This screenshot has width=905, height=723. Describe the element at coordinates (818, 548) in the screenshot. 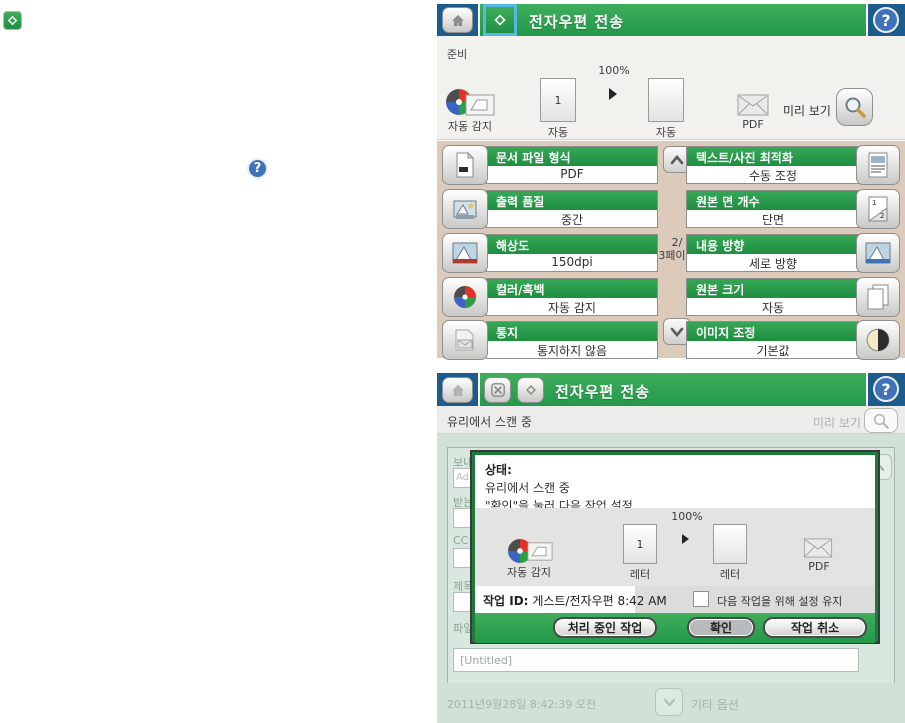

I see `email-attachment-icon` at that location.